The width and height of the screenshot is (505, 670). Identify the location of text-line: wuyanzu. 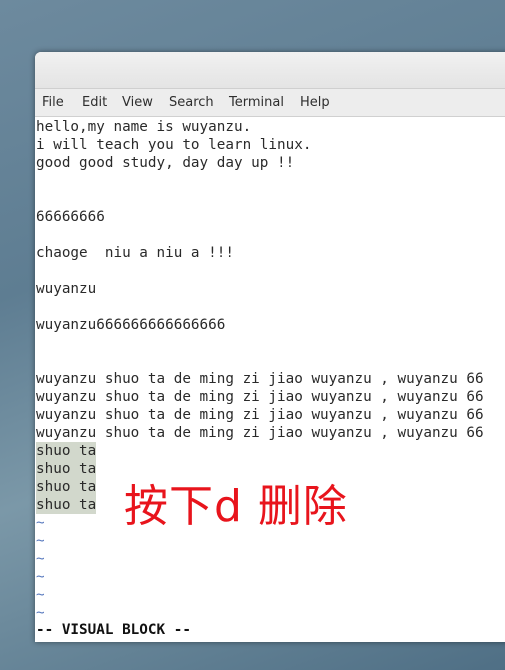
(66, 289).